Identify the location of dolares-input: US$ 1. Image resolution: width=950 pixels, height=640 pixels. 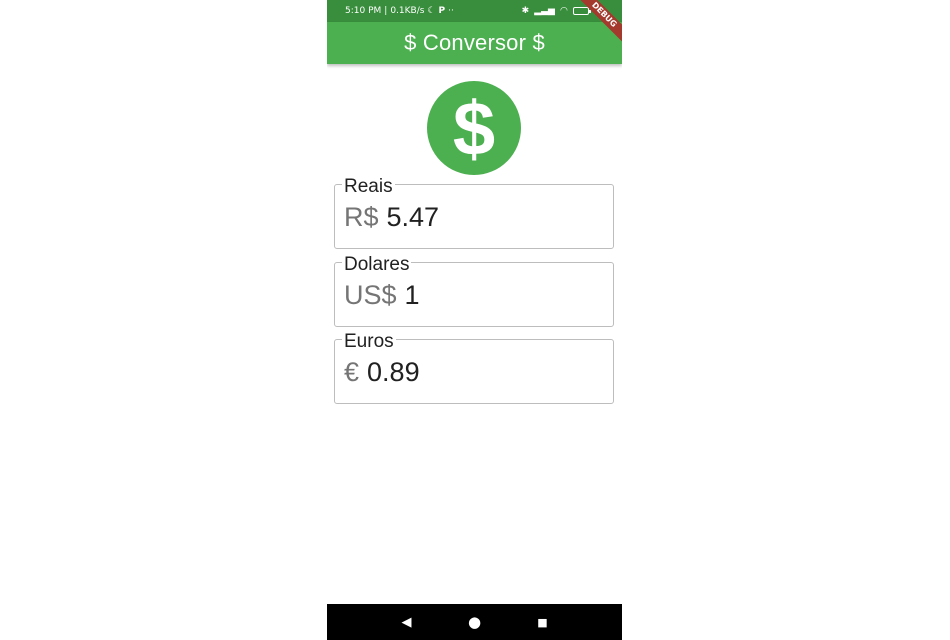
(382, 295).